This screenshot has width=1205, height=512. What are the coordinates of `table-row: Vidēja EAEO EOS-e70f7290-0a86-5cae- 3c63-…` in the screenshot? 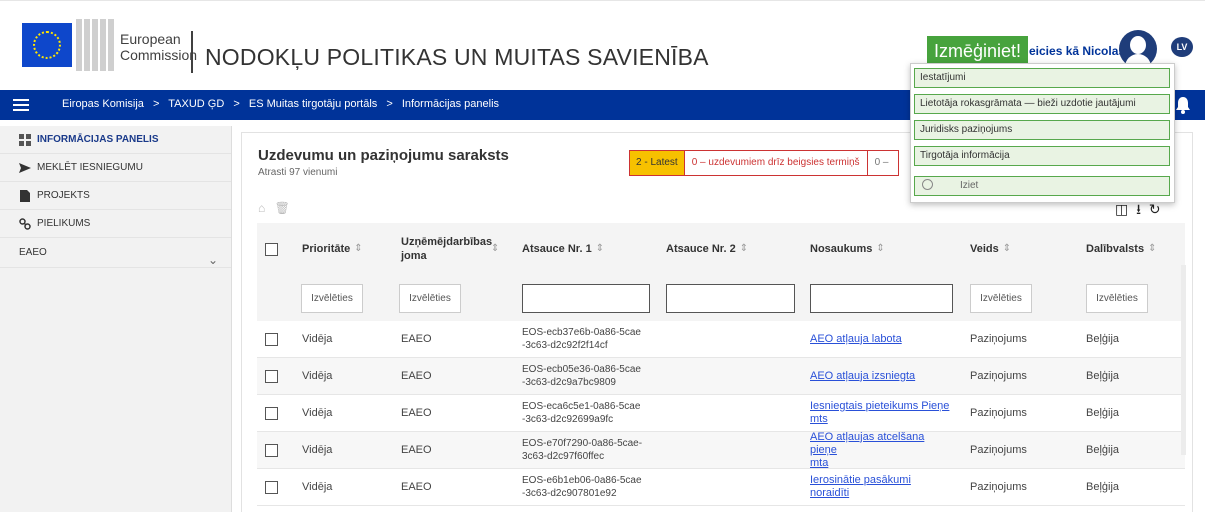 It's located at (721, 450).